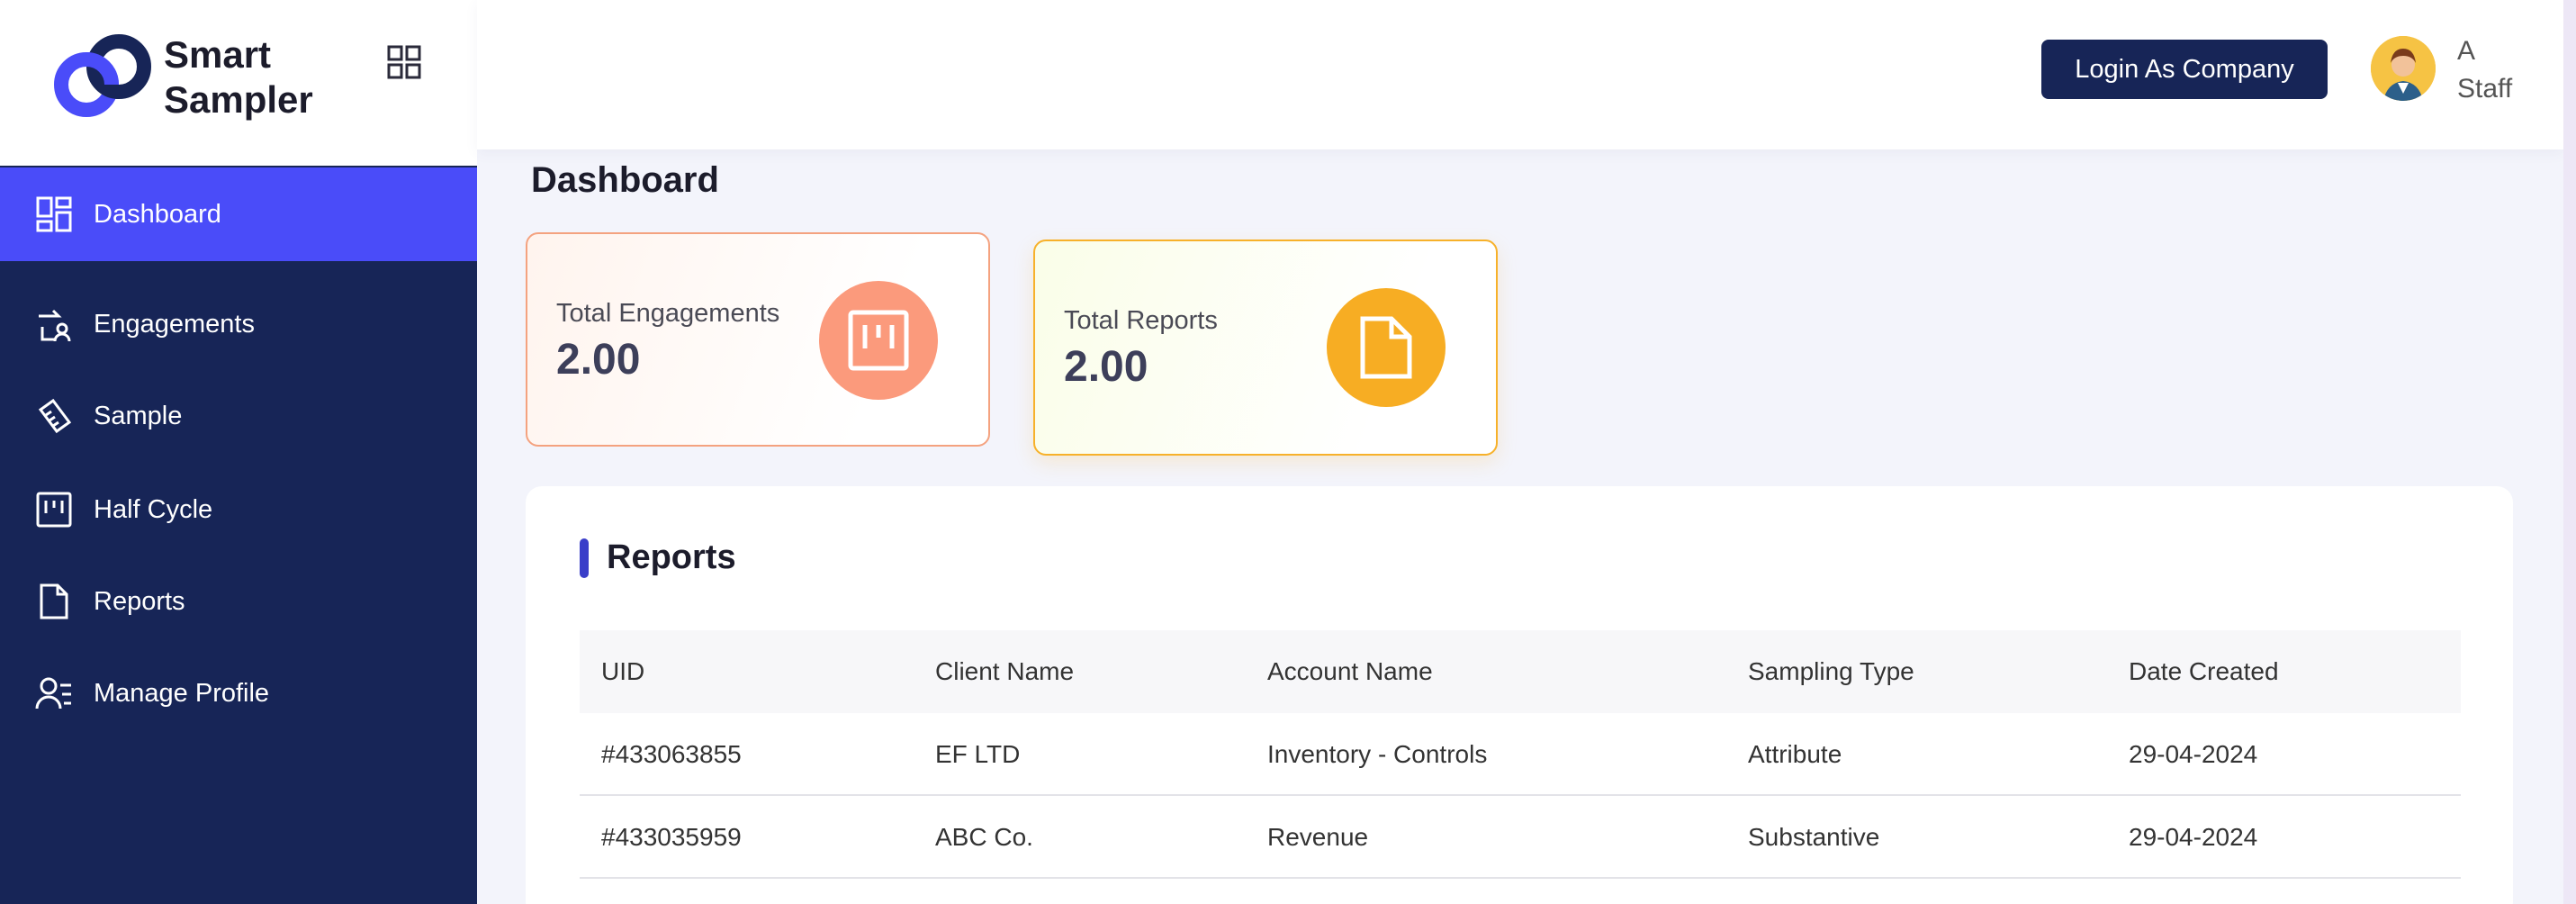  Describe the element at coordinates (238, 99) in the screenshot. I see `brand-name-line2: Sampler` at that location.